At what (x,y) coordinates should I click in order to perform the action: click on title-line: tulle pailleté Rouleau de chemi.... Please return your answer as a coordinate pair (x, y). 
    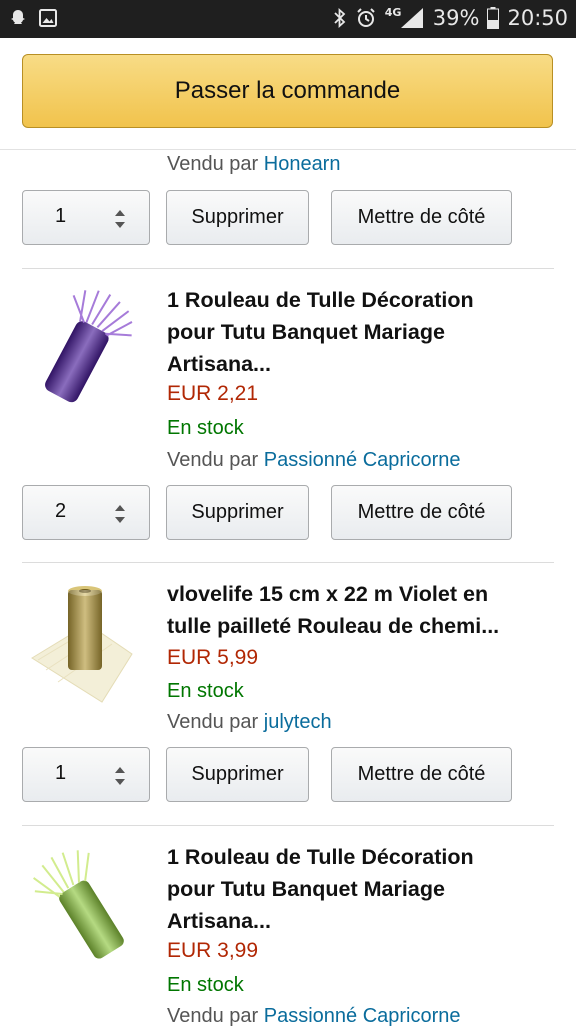
    Looking at the image, I should click on (333, 626).